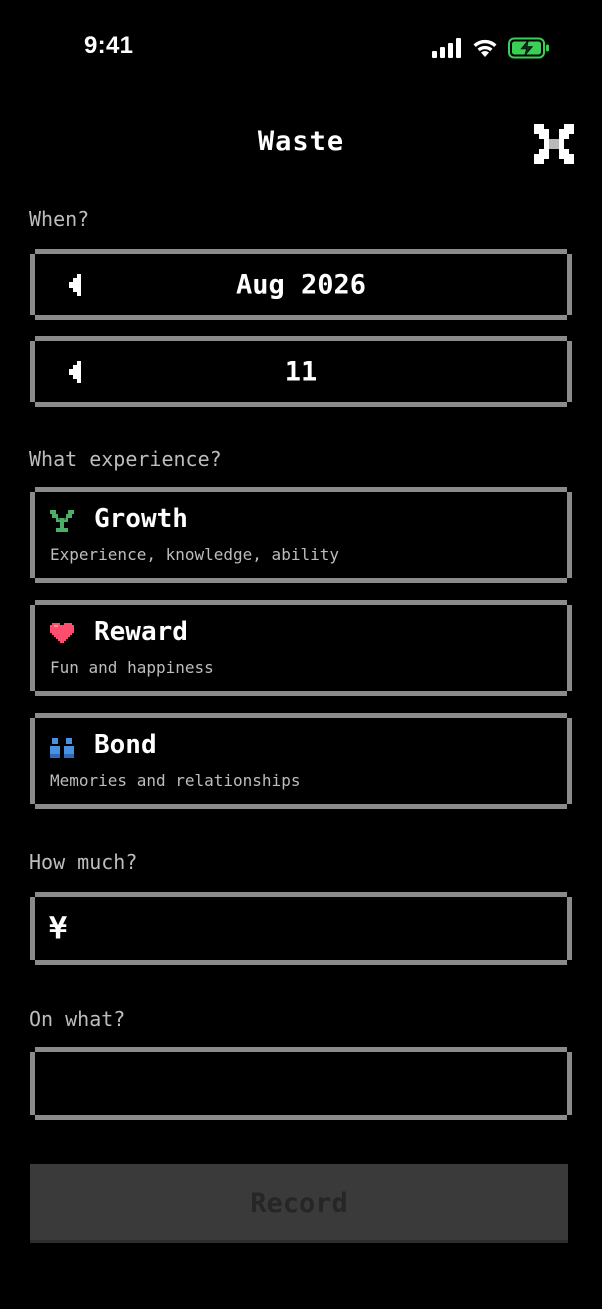 The width and height of the screenshot is (602, 1309). Describe the element at coordinates (301, 761) in the screenshot. I see `category-bond: Bond Memories and relationships` at that location.